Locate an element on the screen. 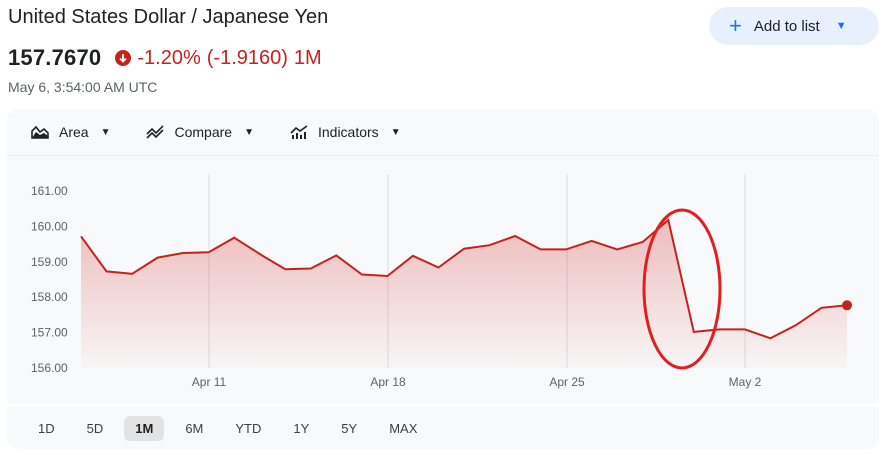 This screenshot has width=890, height=456. compare-dropdown: Compare ▼ is located at coordinates (200, 132).